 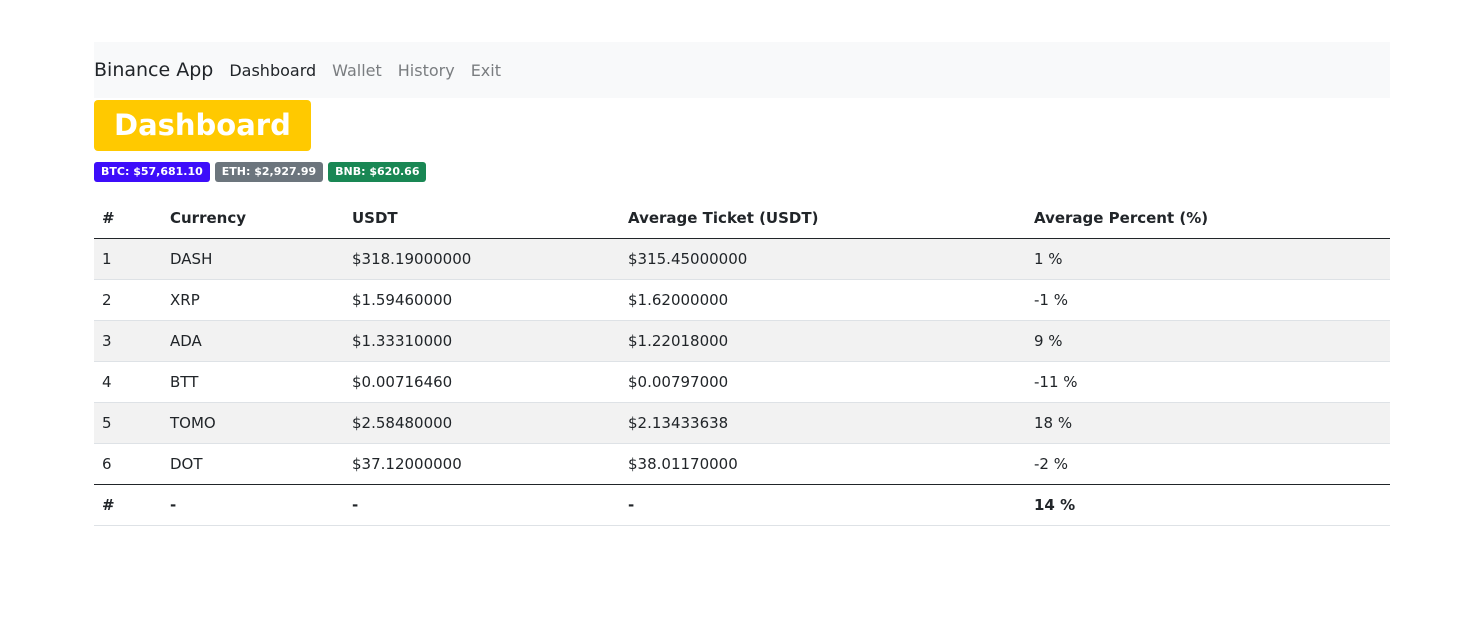 What do you see at coordinates (128, 505) in the screenshot?
I see `footer-index: #` at bounding box center [128, 505].